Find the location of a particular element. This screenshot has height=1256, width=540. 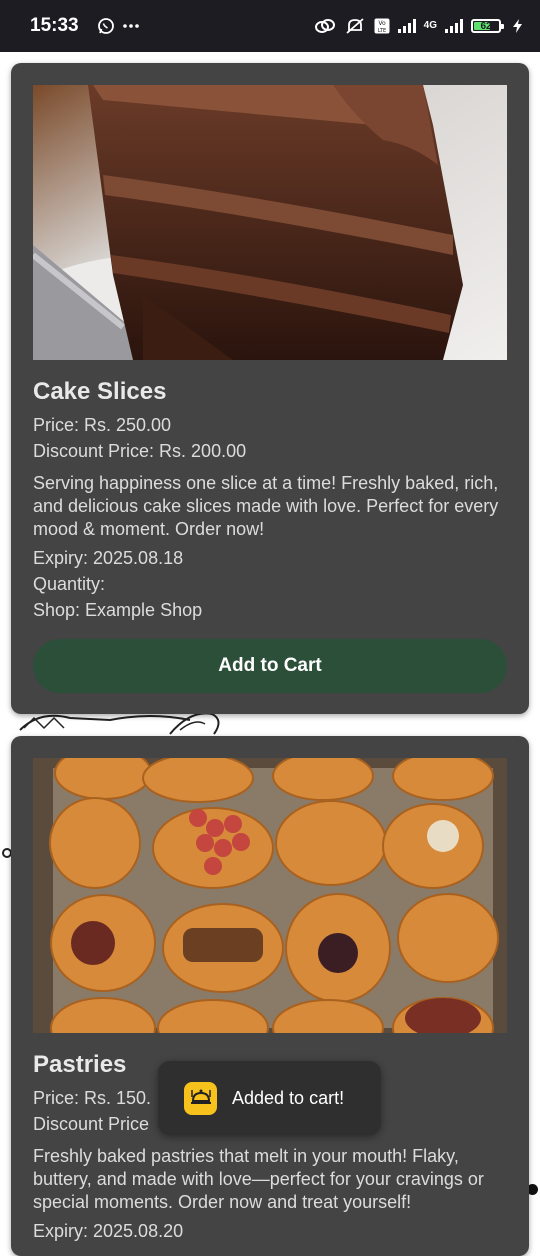

status-bar: 15:33 Vo LTE 4G 62 is located at coordinates (270, 26).